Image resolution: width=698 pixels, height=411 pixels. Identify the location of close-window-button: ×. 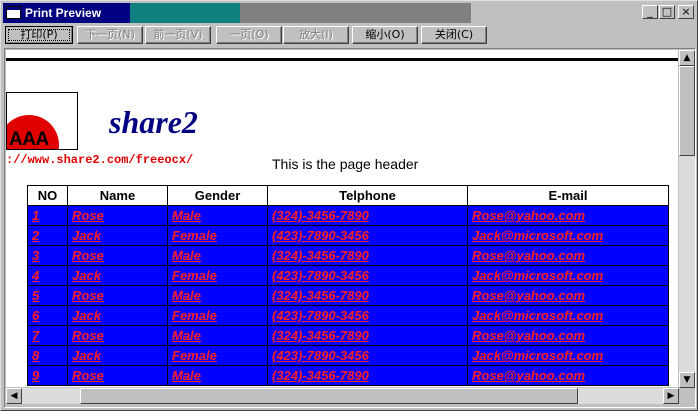
(686, 12).